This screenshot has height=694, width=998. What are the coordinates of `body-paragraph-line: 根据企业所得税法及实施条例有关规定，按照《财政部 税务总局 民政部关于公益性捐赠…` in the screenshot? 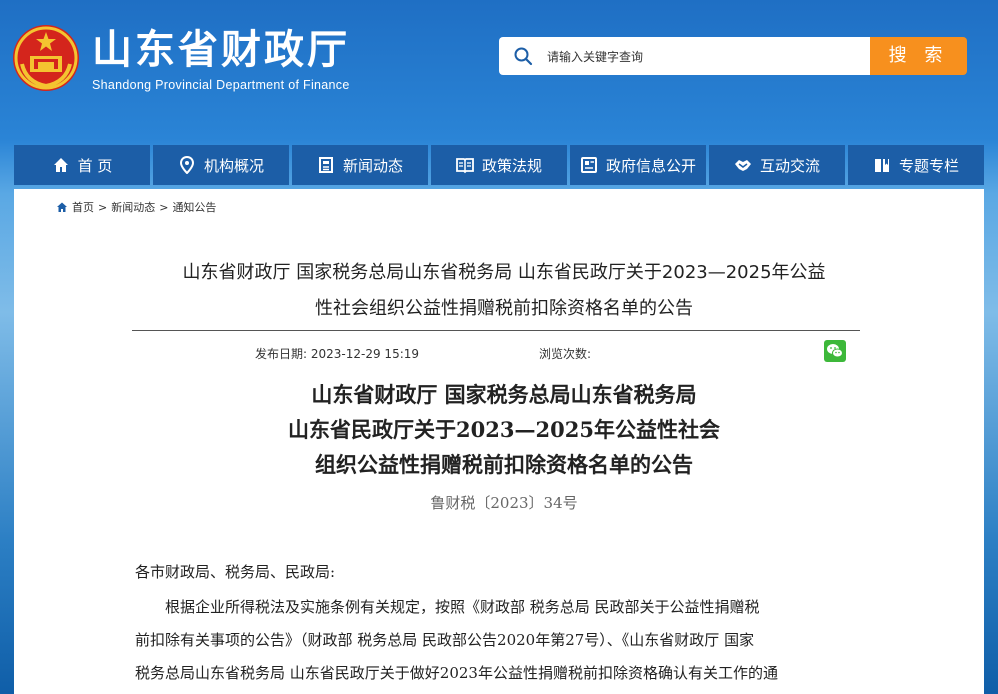 It's located at (462, 607).